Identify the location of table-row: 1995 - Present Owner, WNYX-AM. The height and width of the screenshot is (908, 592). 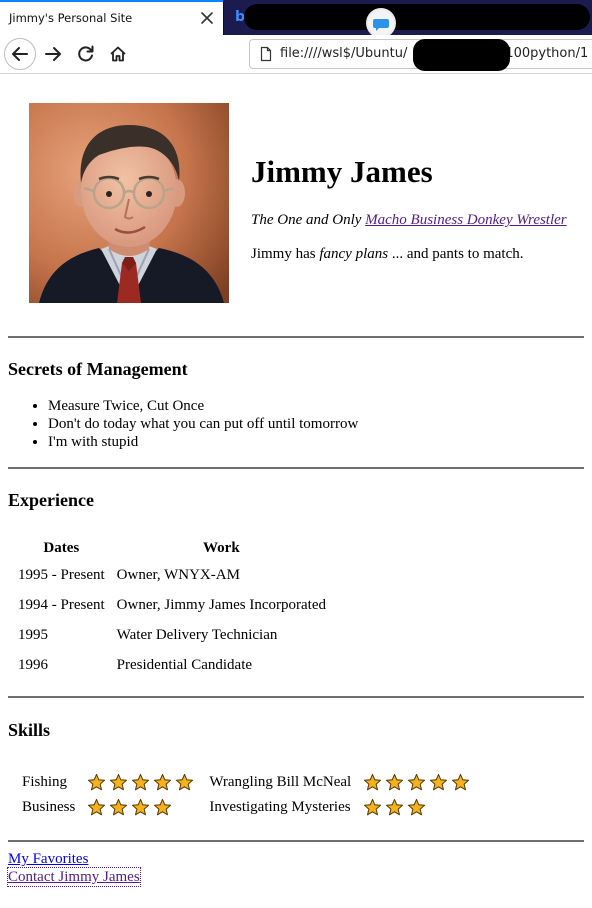
(172, 575).